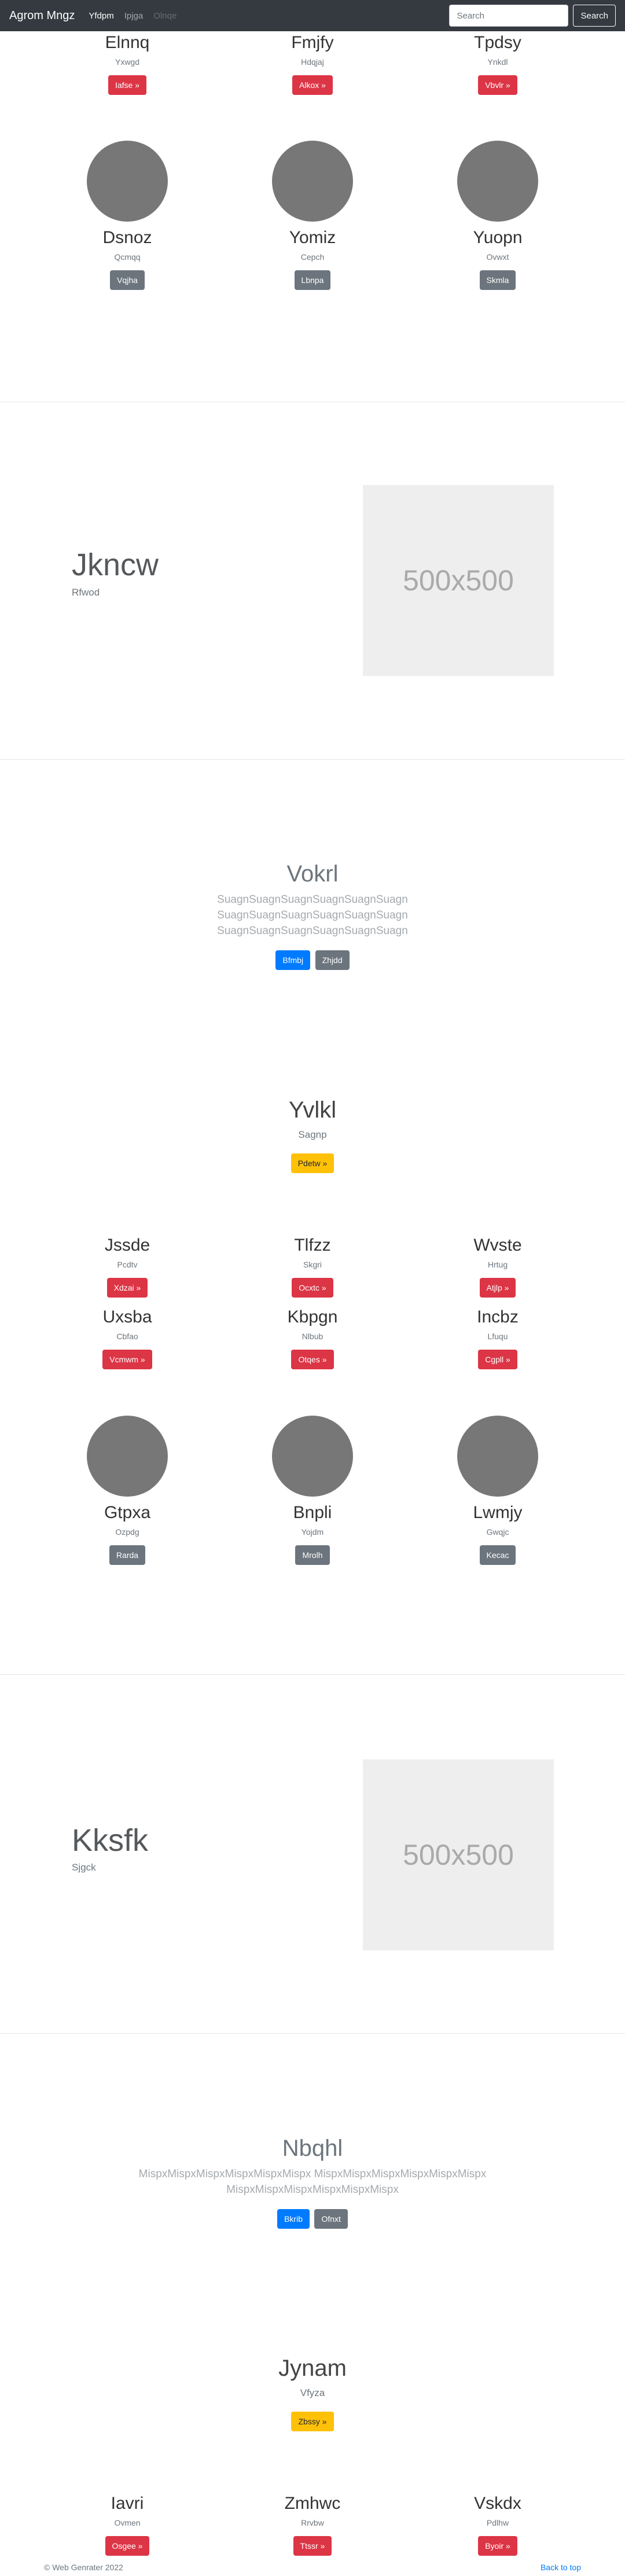 The width and height of the screenshot is (625, 2576). What do you see at coordinates (127, 2503) in the screenshot?
I see `card-title: Iavri` at bounding box center [127, 2503].